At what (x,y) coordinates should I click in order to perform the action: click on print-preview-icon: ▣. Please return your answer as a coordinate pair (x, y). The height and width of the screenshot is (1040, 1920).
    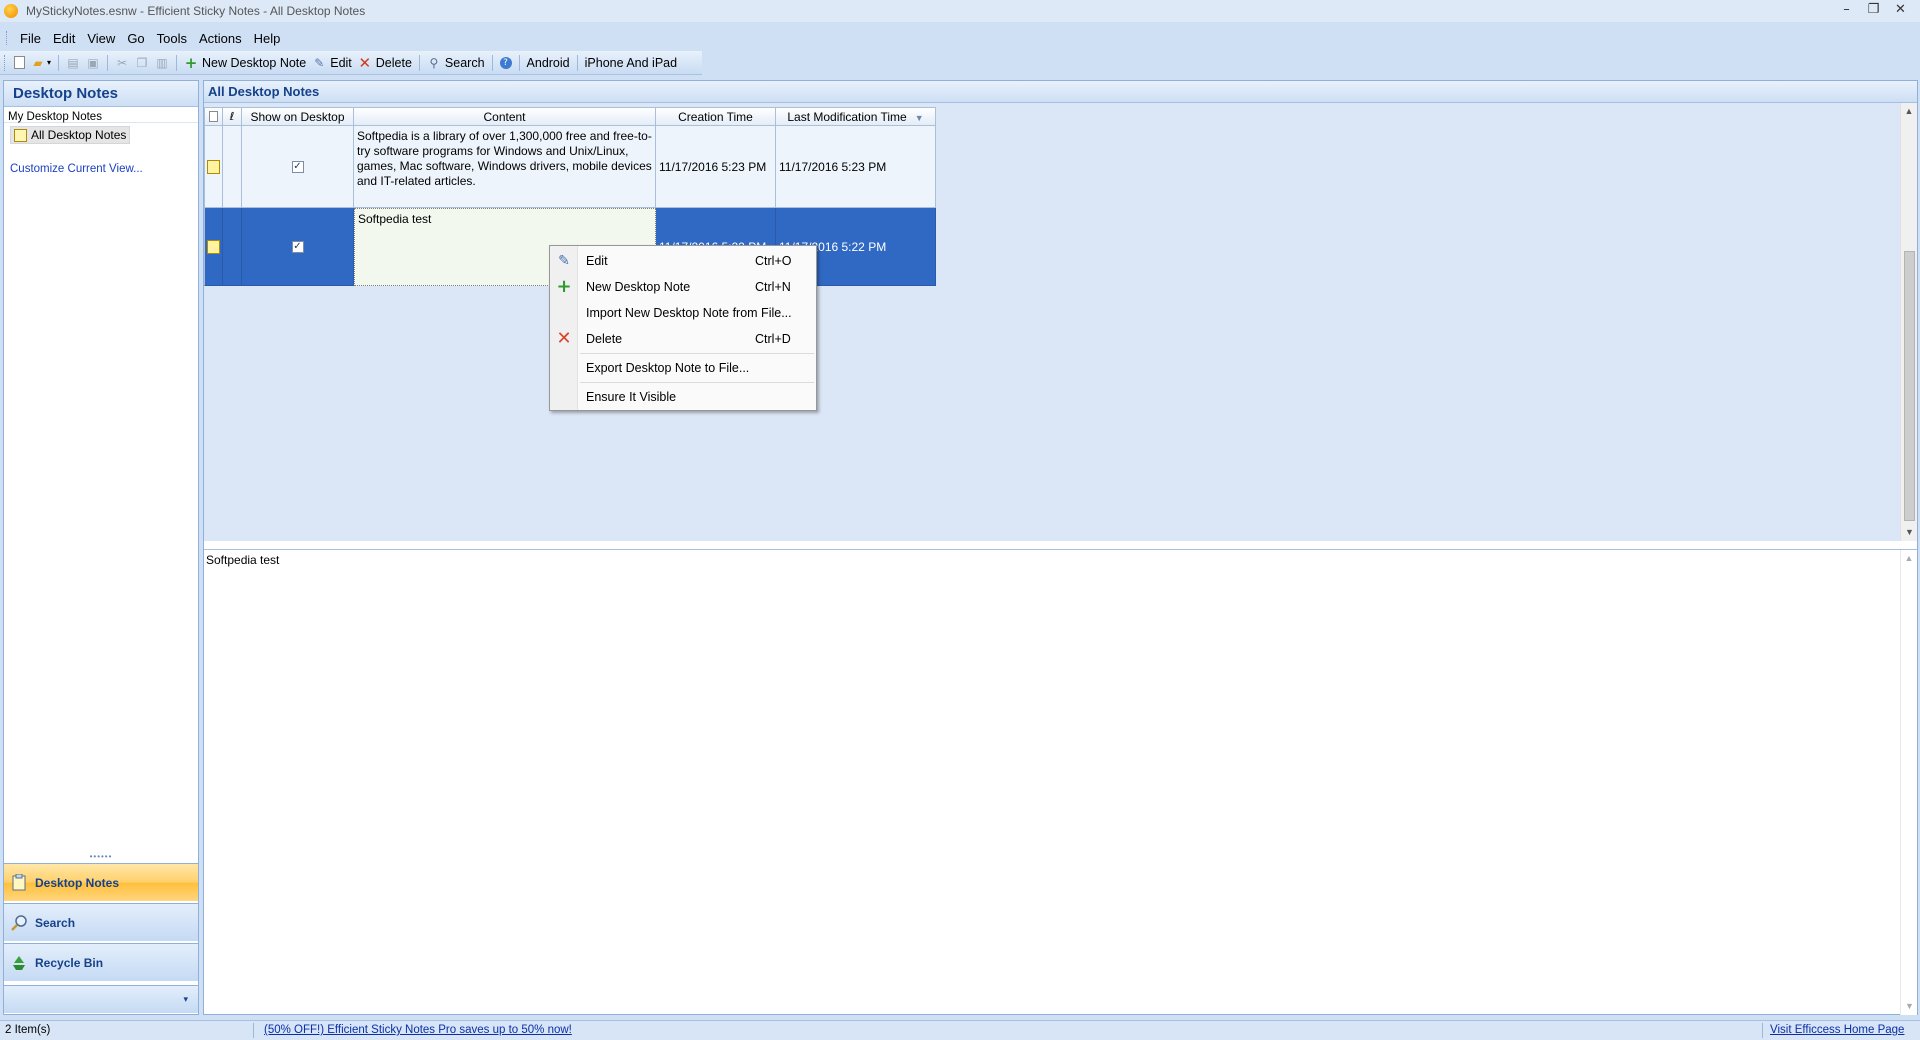
    Looking at the image, I should click on (93, 62).